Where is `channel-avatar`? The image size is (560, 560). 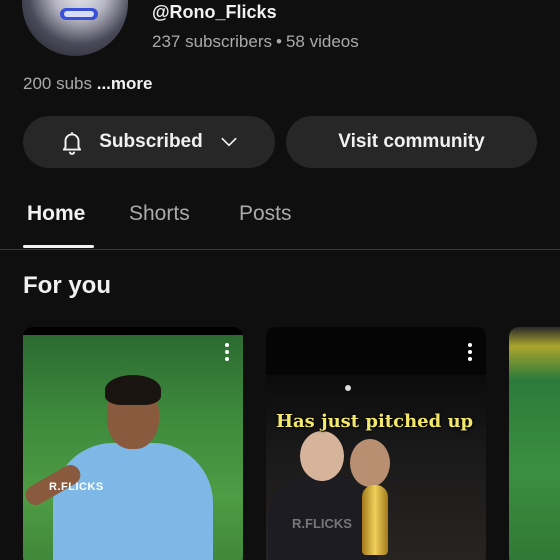
channel-avatar is located at coordinates (75, 28).